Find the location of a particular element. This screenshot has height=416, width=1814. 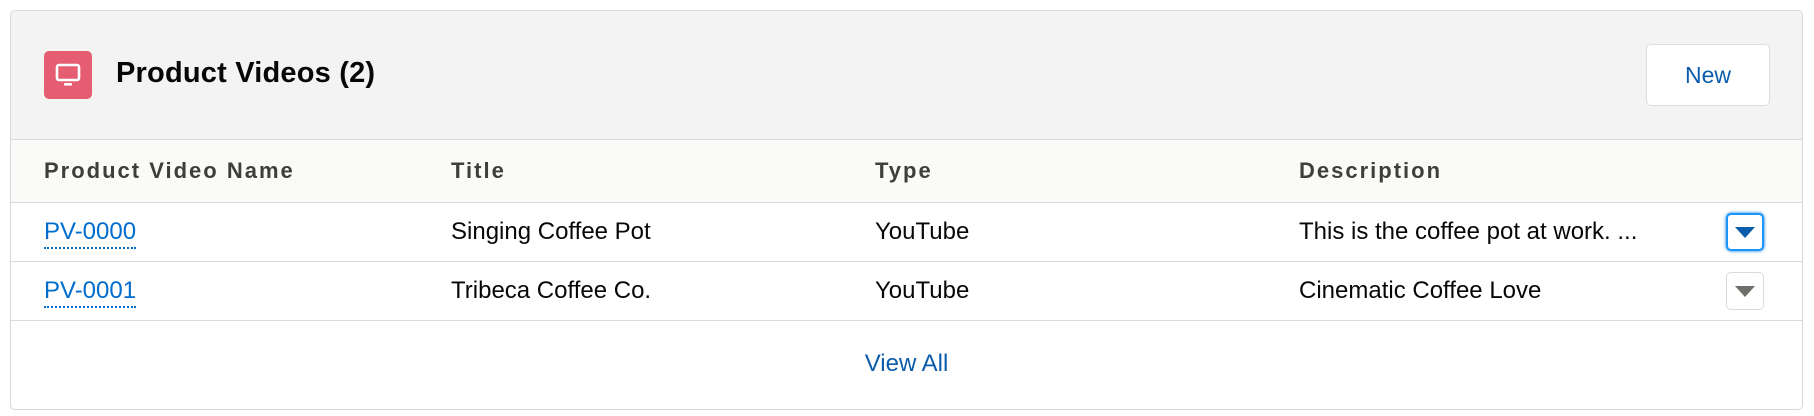

record-link: PV-0000 is located at coordinates (90, 233).